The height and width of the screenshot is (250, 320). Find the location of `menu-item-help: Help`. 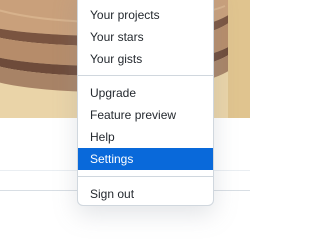

menu-item-help: Help is located at coordinates (145, 137).